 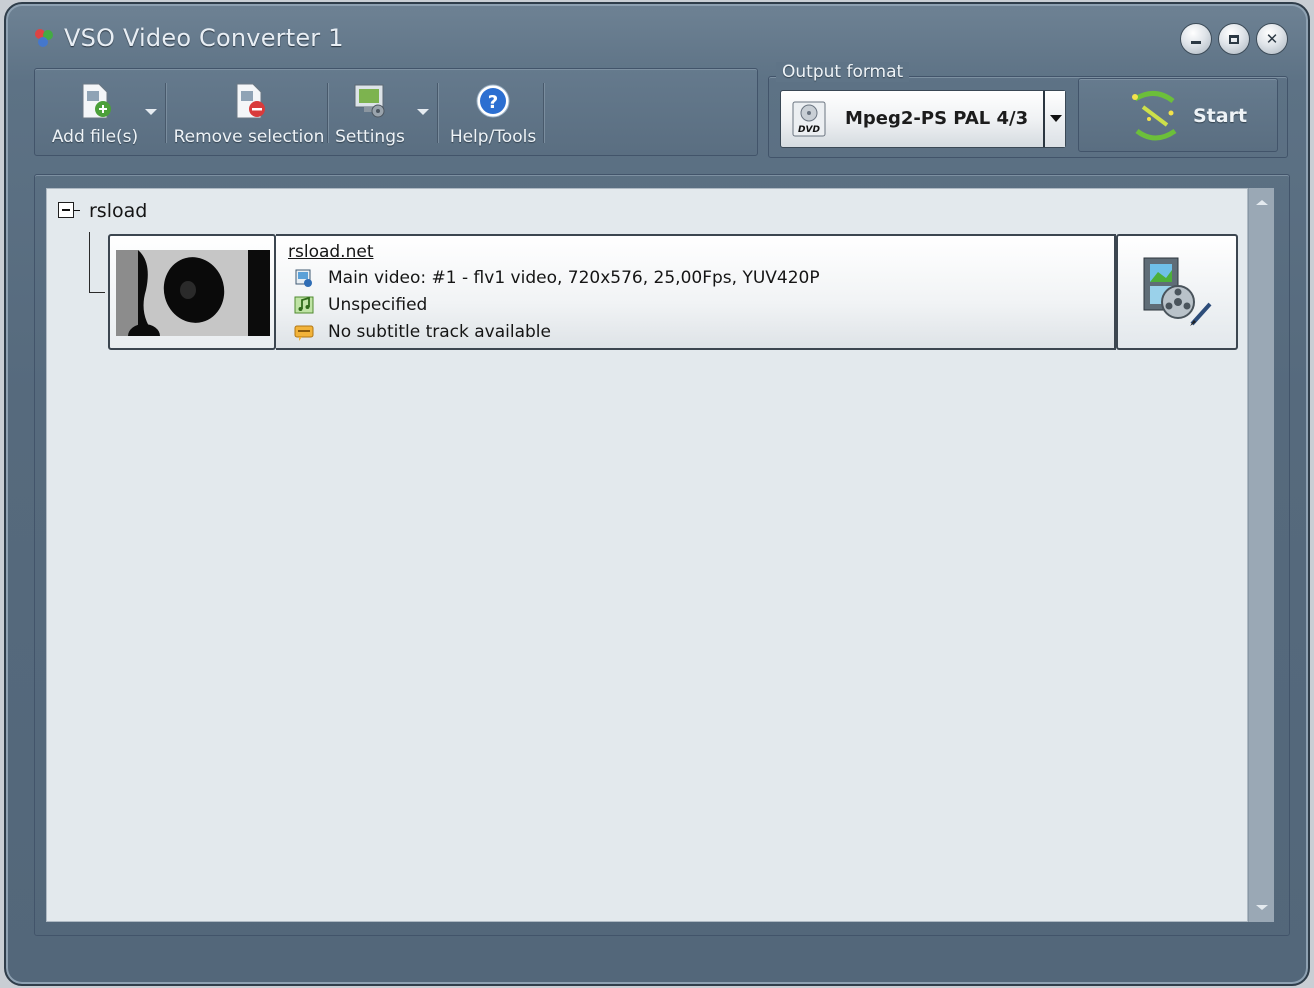 What do you see at coordinates (96, 101) in the screenshot?
I see `add-file-icon` at bounding box center [96, 101].